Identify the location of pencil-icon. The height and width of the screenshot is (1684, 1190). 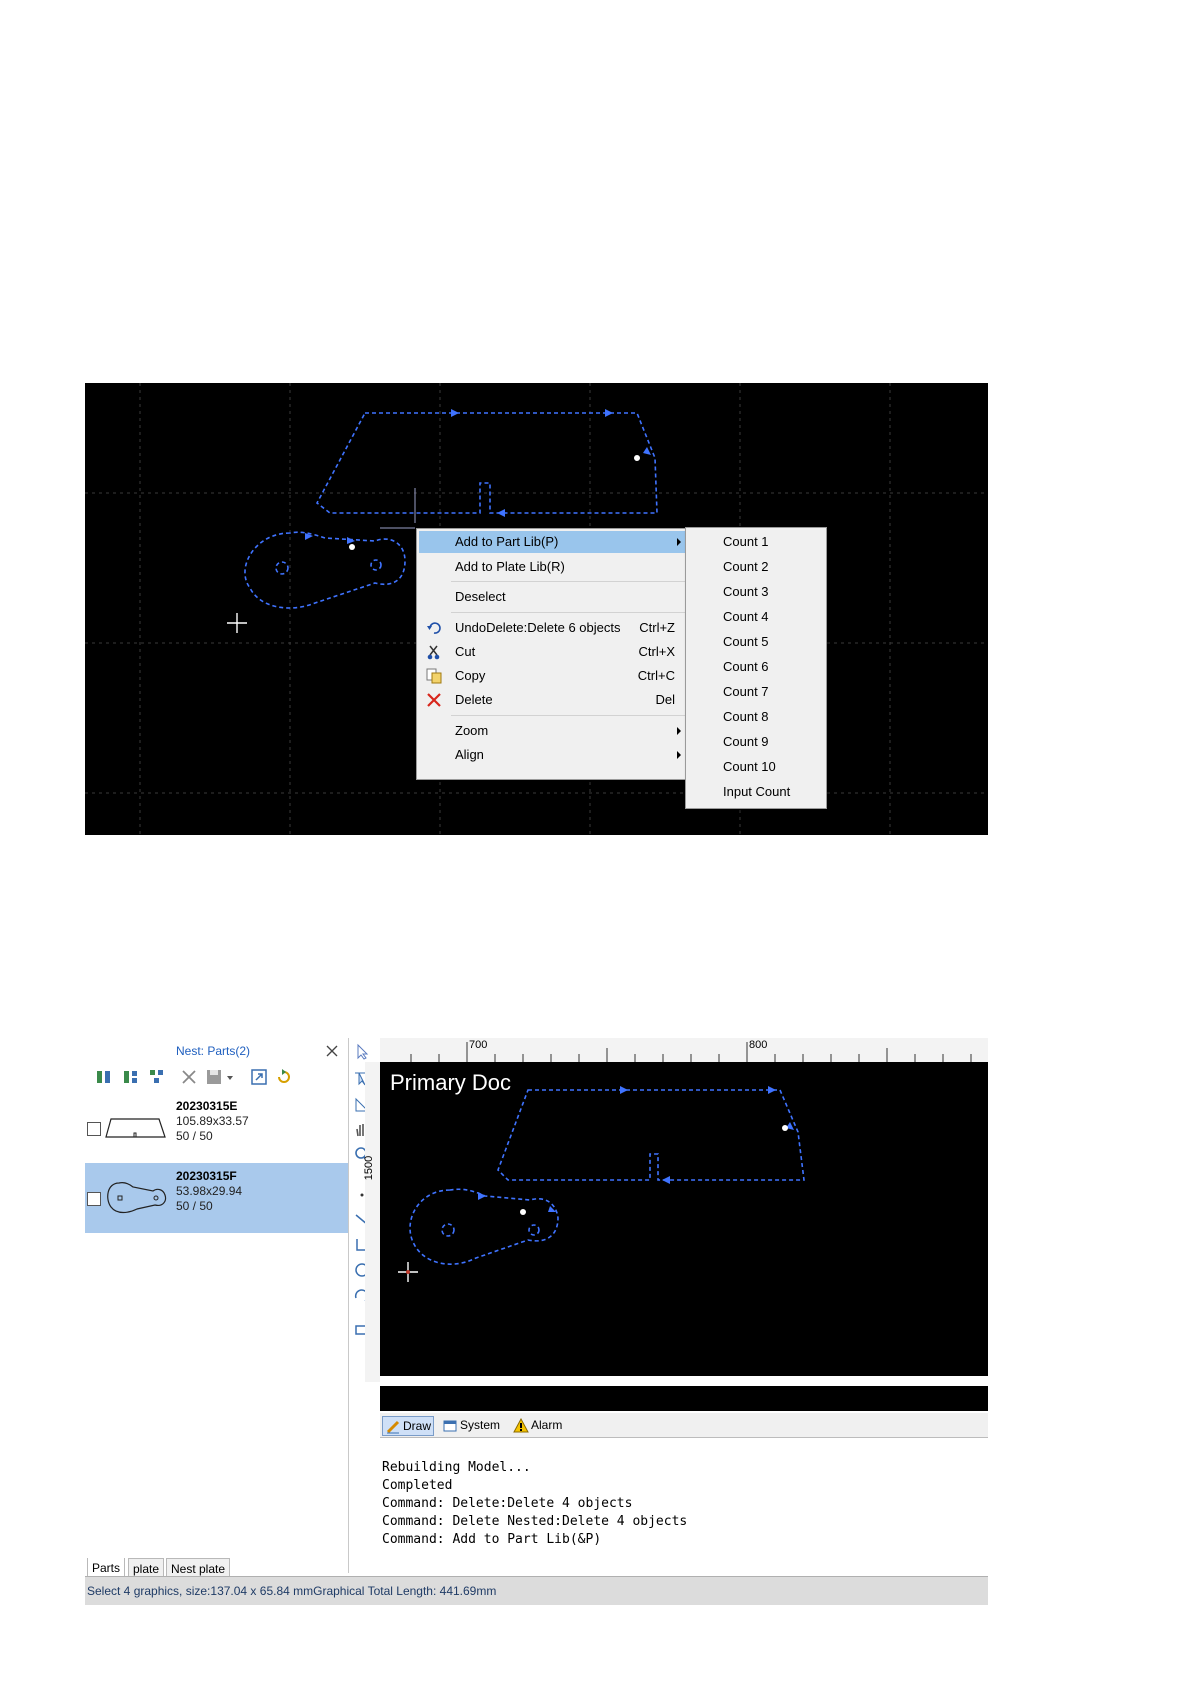
(393, 1427).